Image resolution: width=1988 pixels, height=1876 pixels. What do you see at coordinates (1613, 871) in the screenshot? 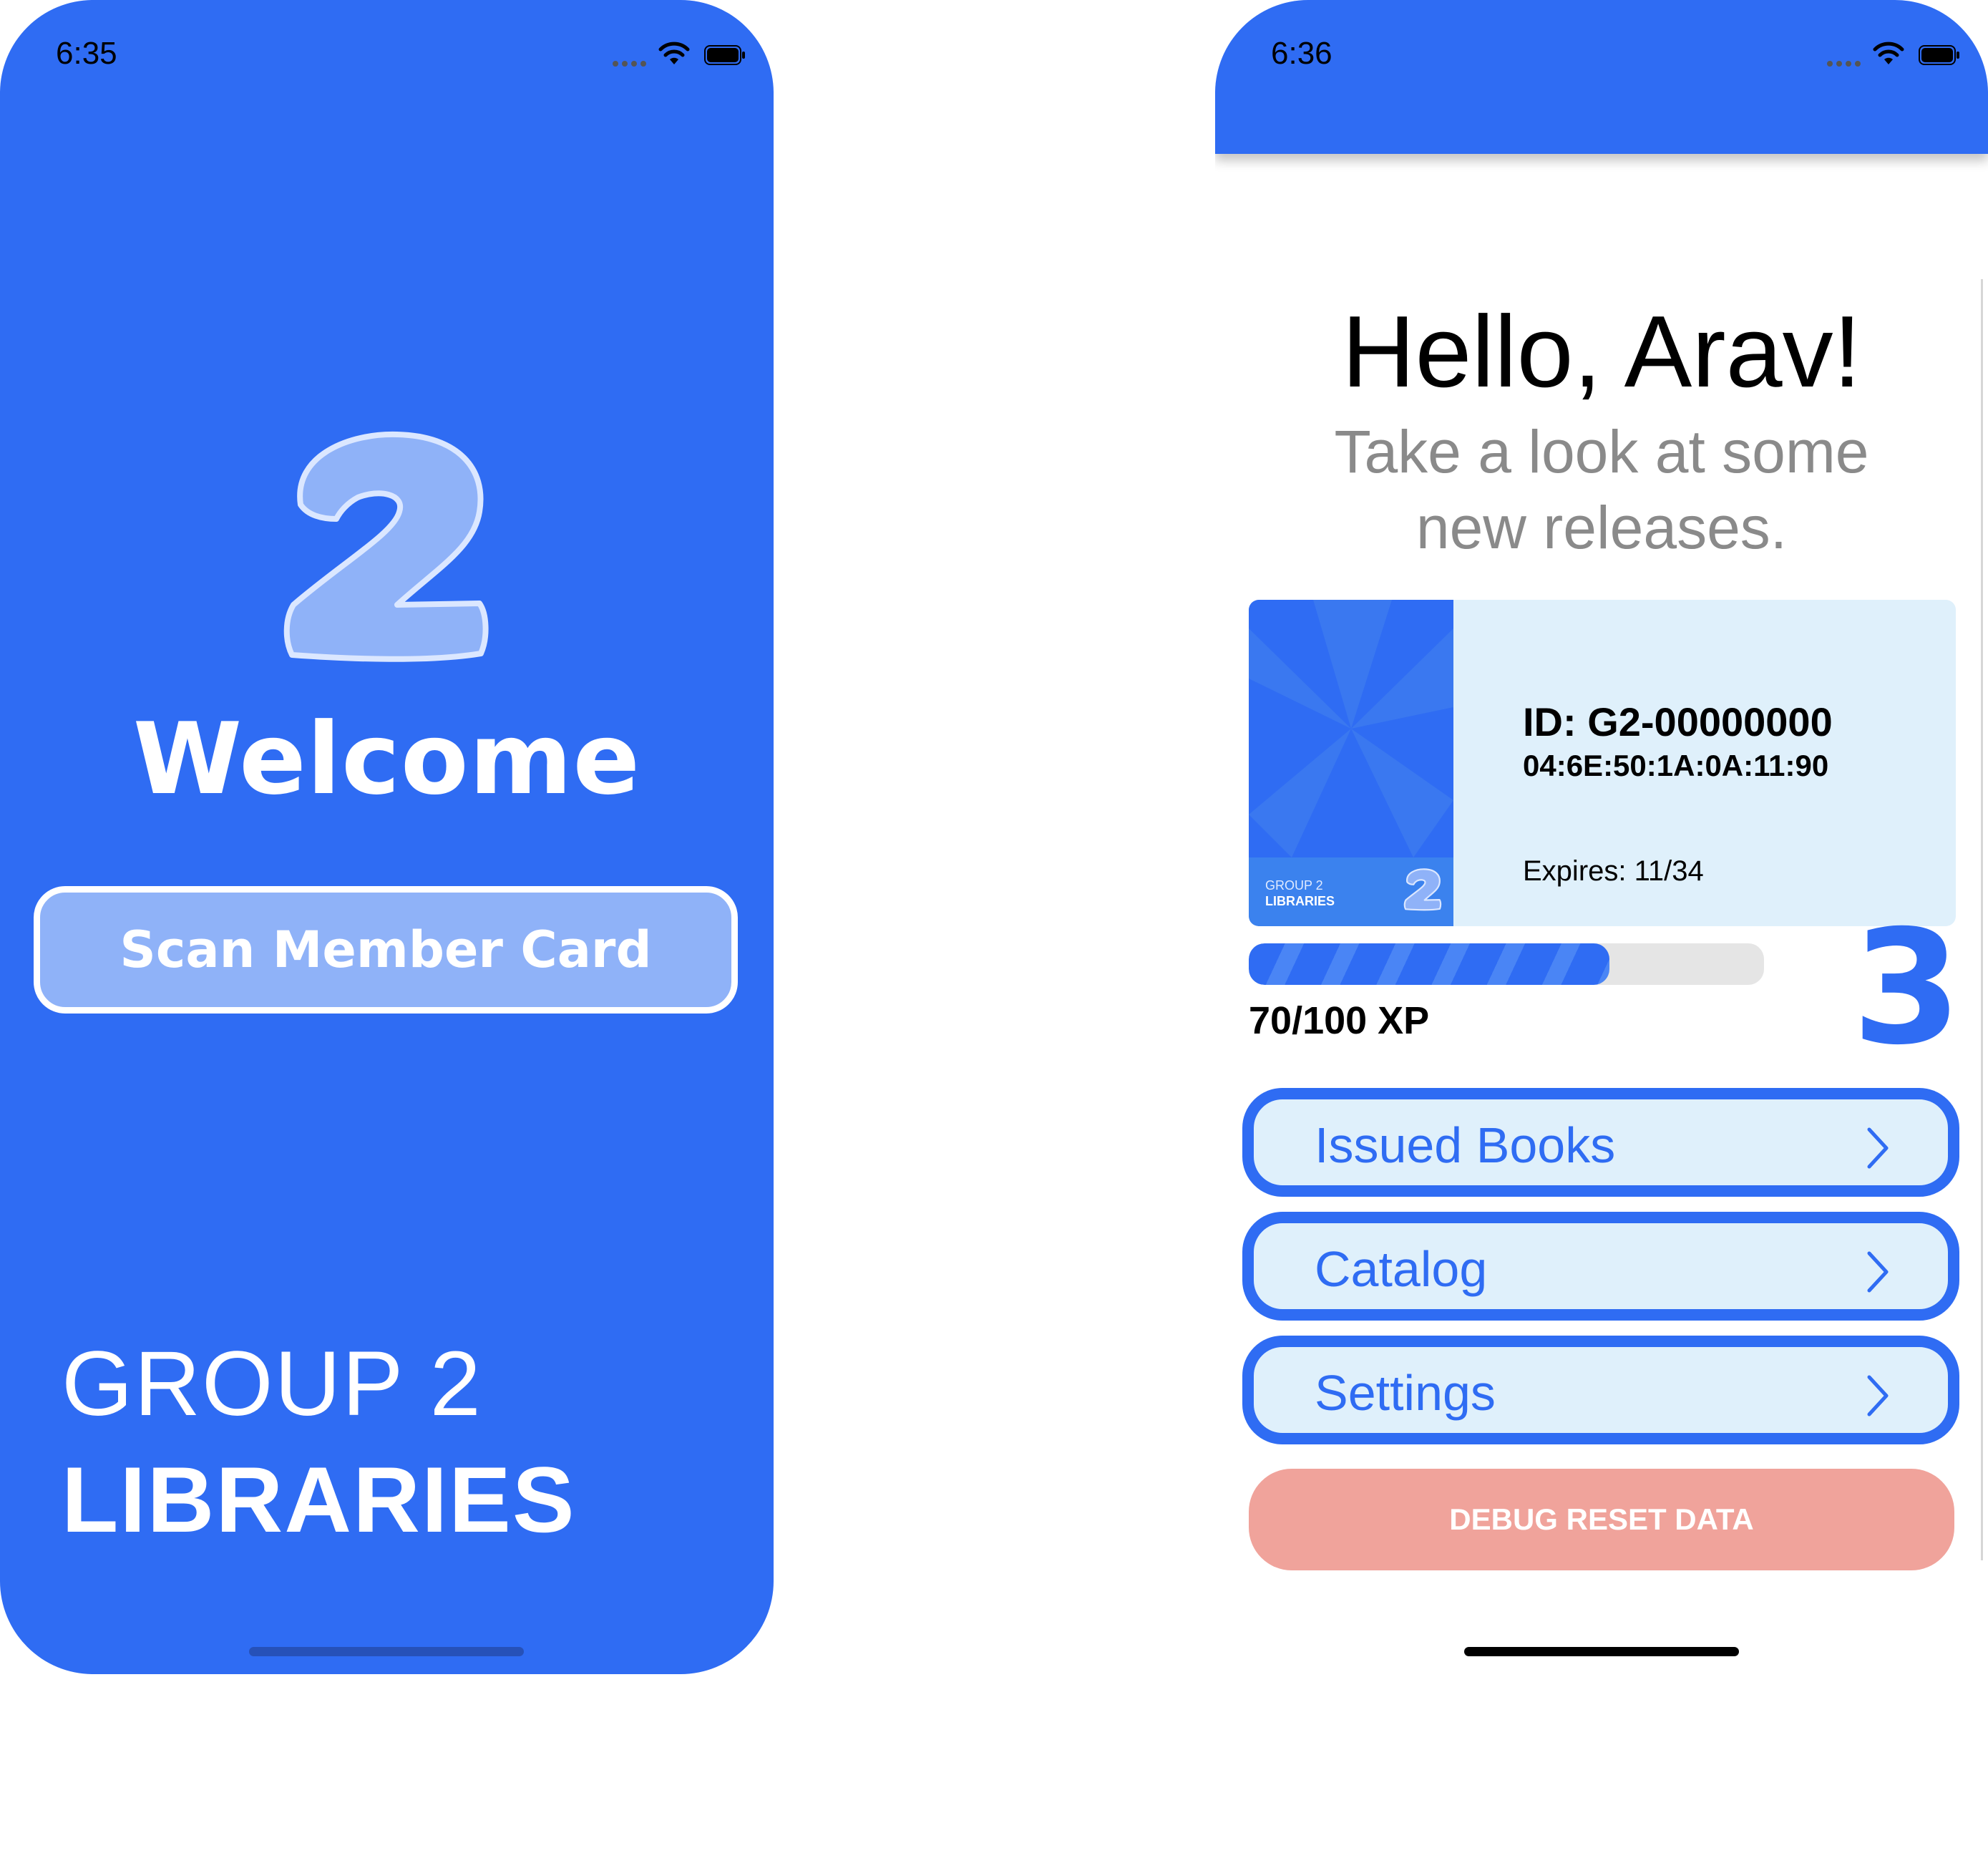
I see `member-card-expiry: Expires: 11/34` at bounding box center [1613, 871].